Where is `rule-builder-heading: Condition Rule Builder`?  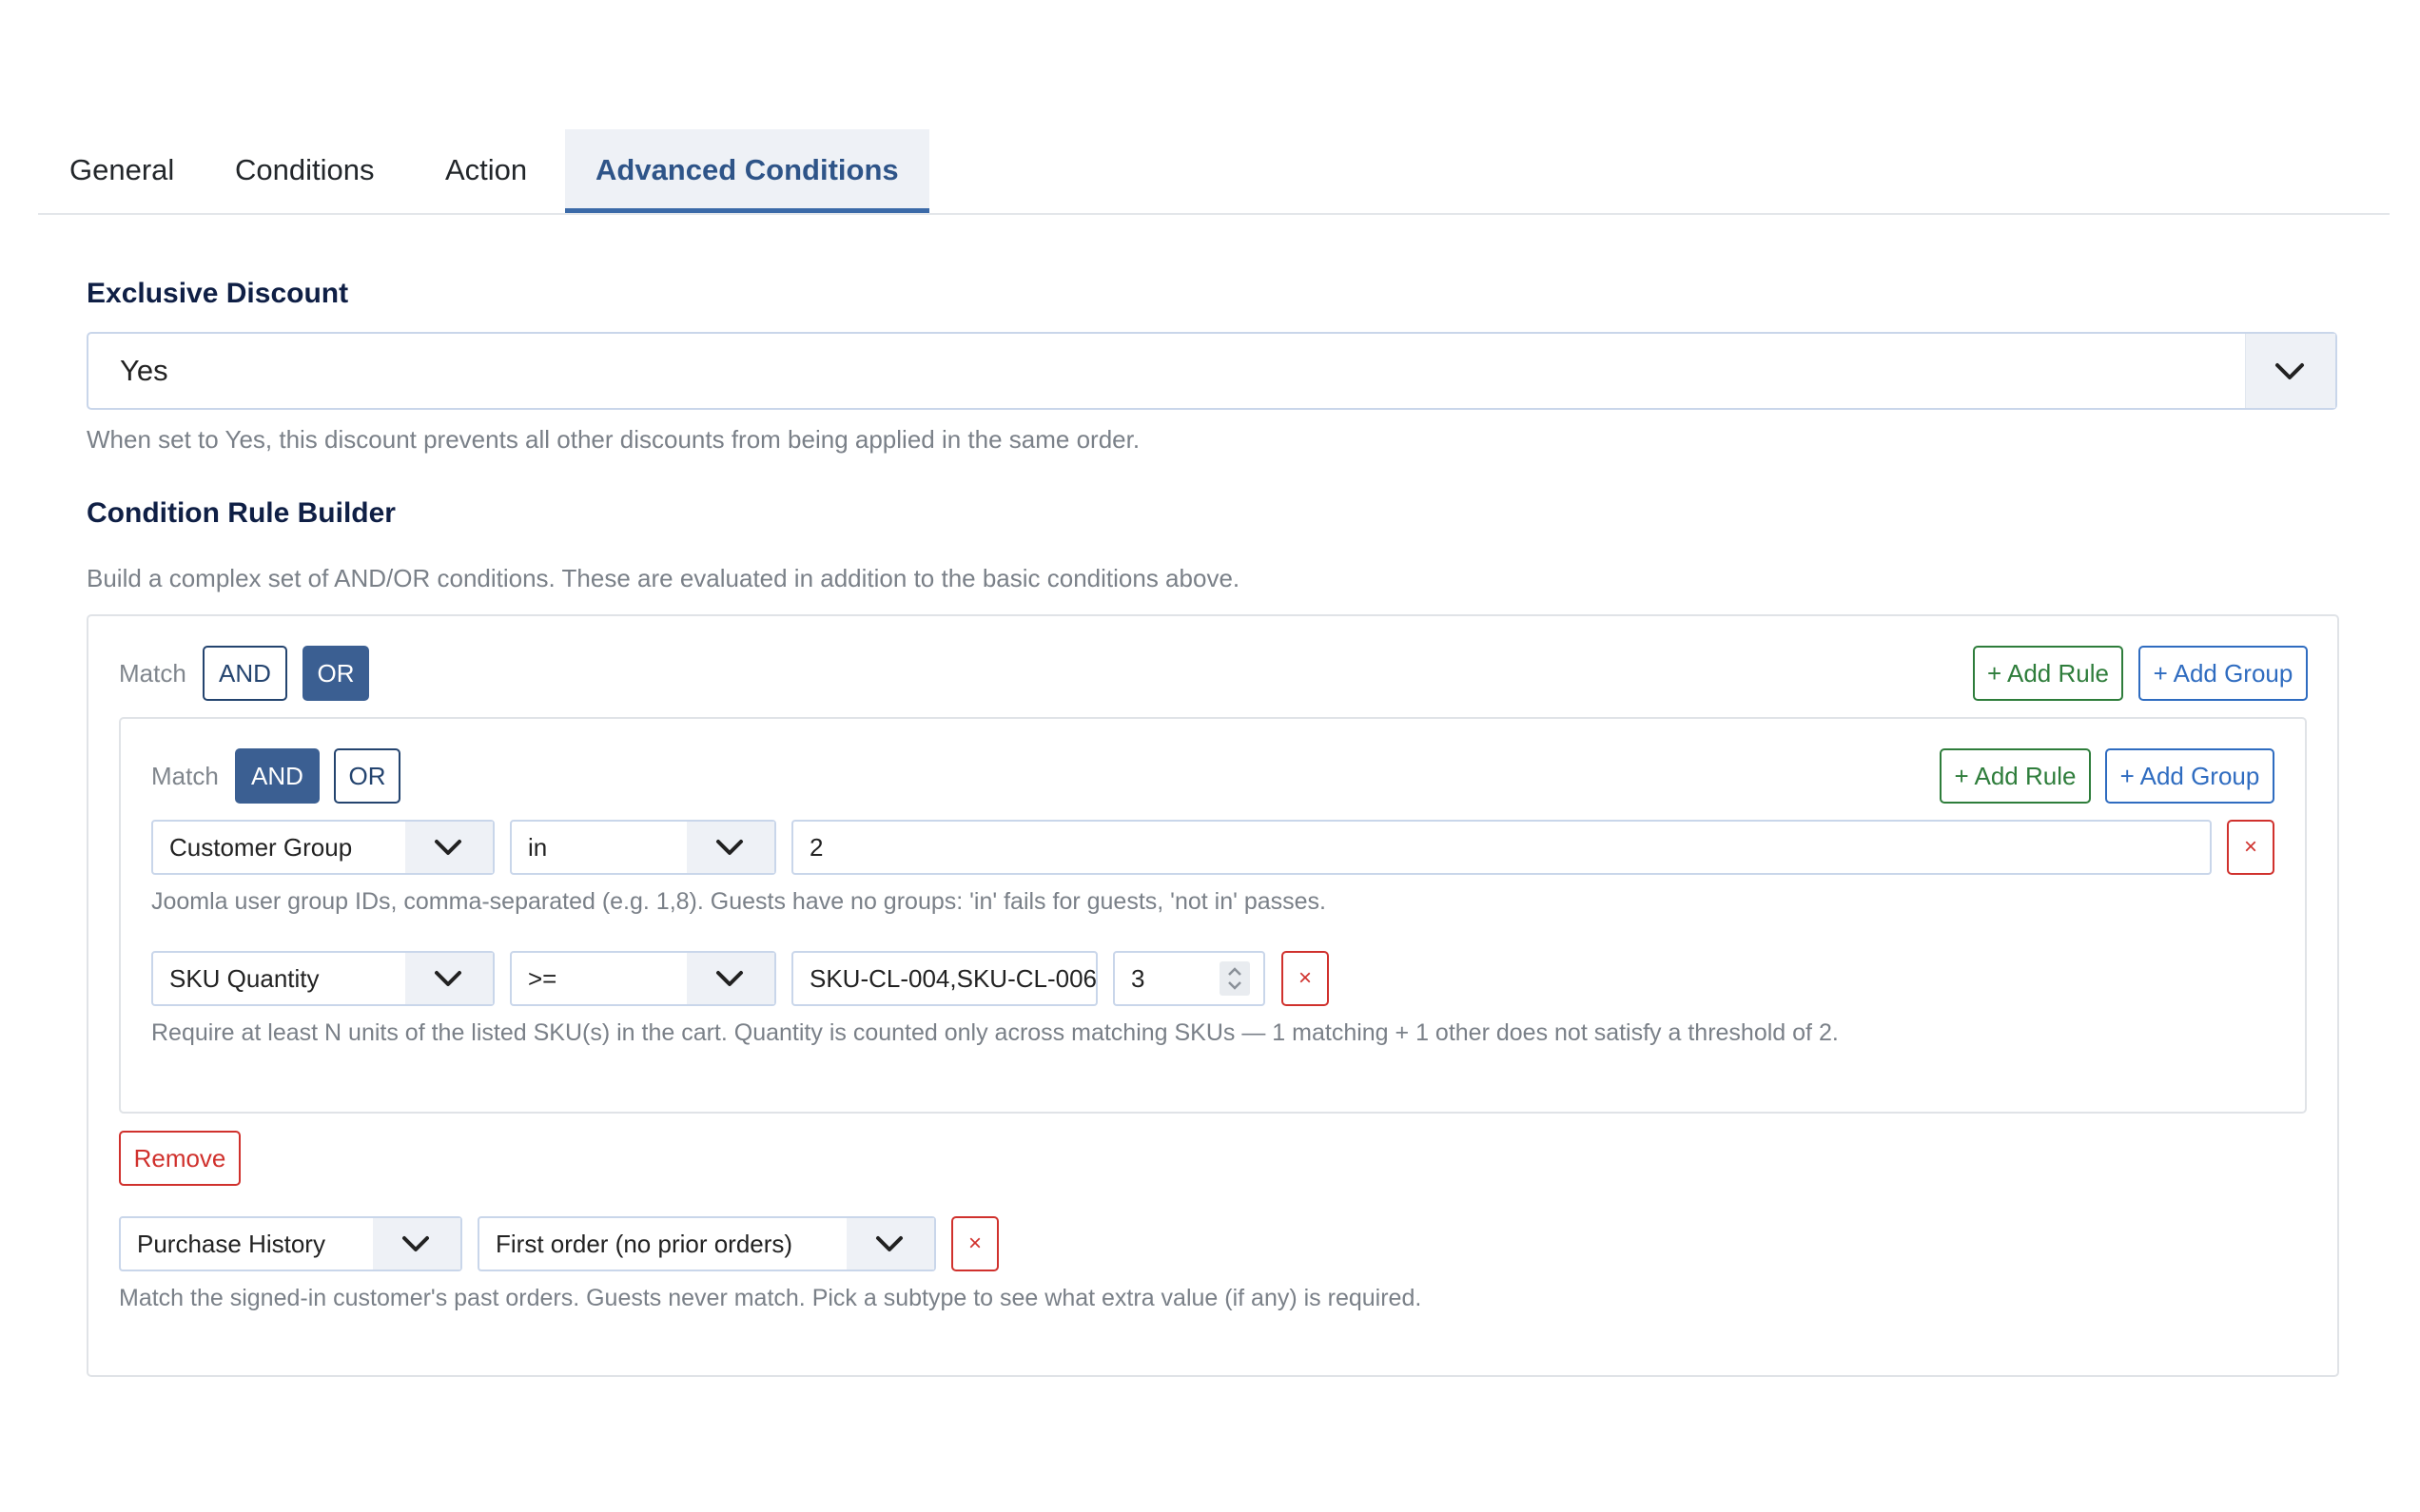
rule-builder-heading: Condition Rule Builder is located at coordinates (241, 513).